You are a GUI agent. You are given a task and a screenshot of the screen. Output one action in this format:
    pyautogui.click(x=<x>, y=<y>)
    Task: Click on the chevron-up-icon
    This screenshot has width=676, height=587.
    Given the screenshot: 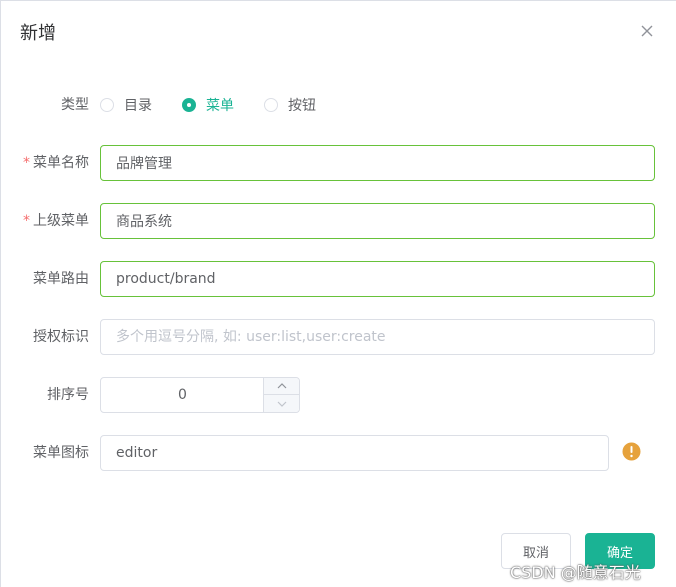 What is the action you would take?
    pyautogui.click(x=281, y=386)
    